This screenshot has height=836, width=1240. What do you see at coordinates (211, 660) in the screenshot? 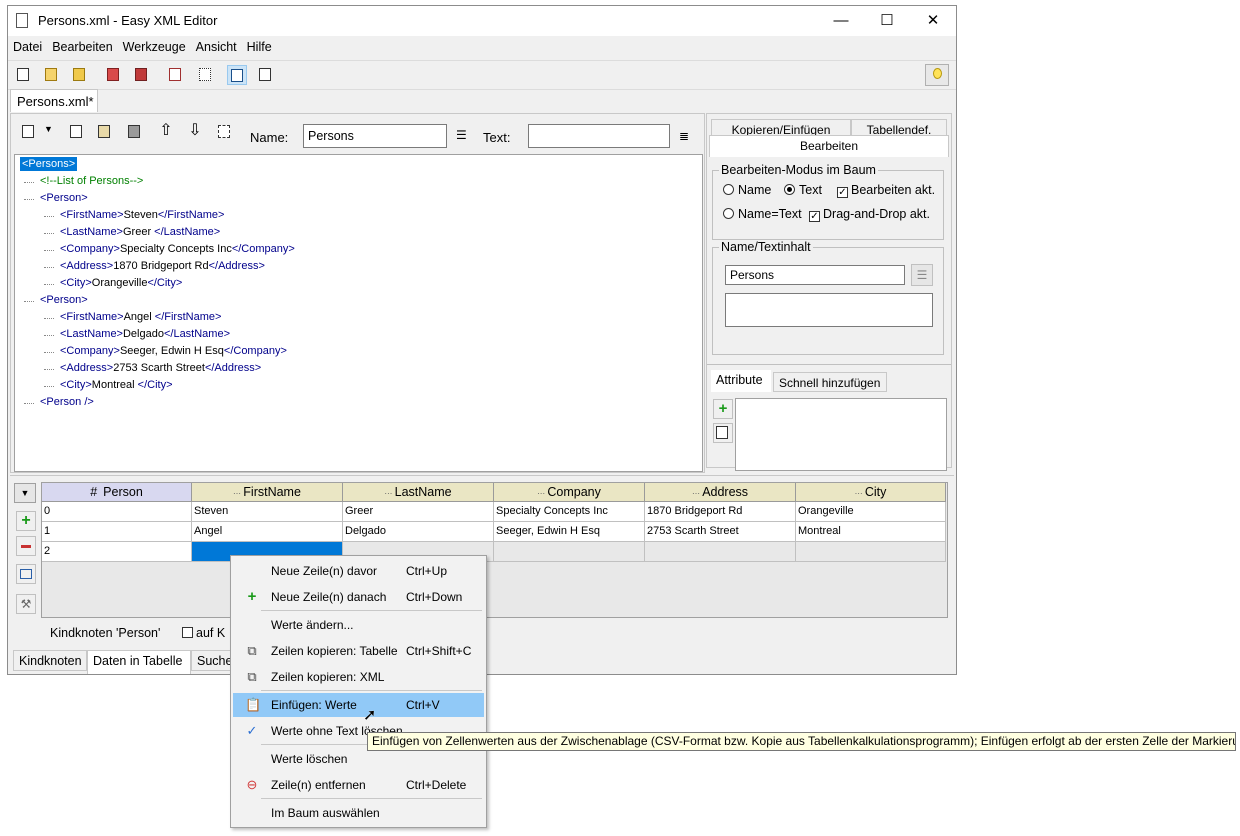
I see `tab-suche: Suche` at bounding box center [211, 660].